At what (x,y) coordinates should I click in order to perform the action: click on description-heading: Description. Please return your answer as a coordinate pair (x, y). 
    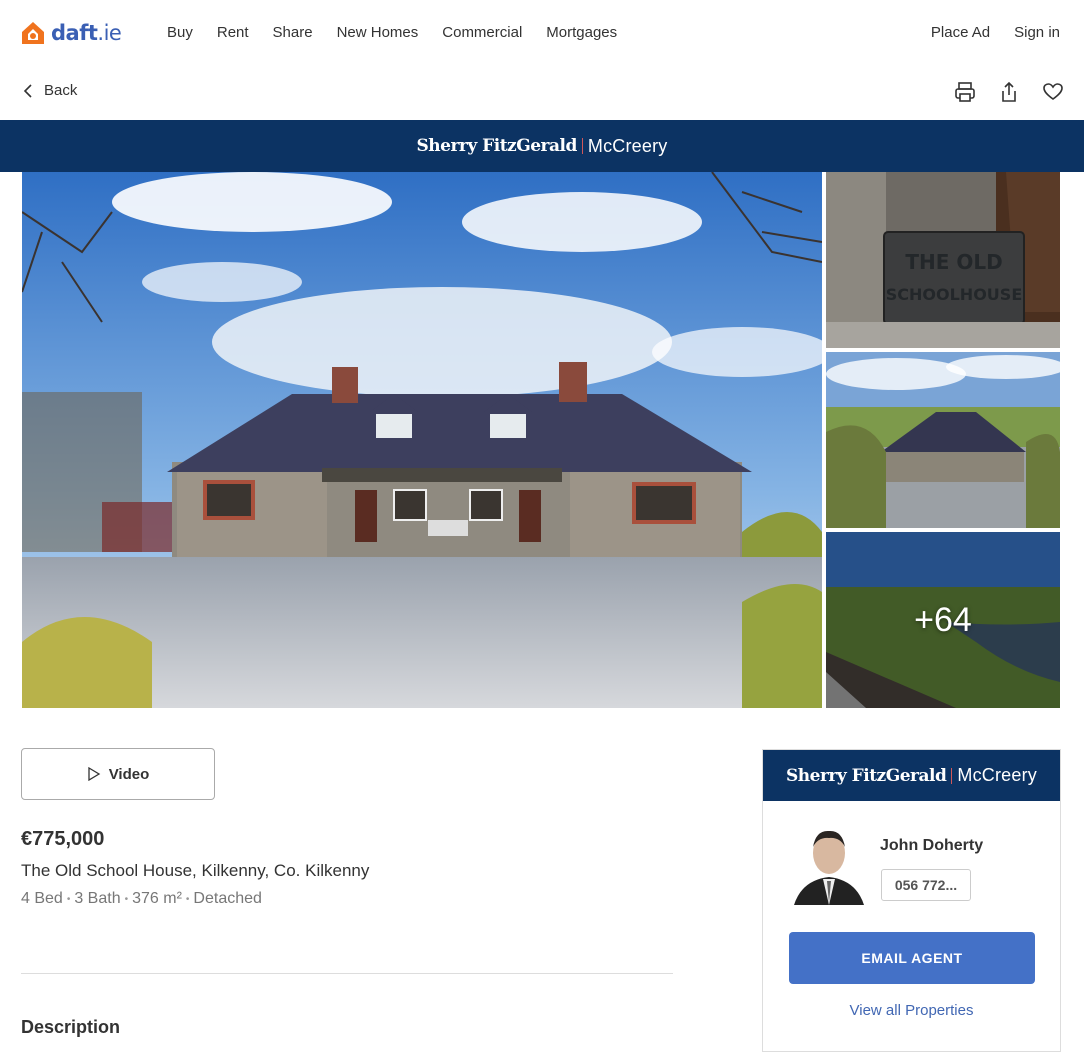
    Looking at the image, I should click on (71, 1027).